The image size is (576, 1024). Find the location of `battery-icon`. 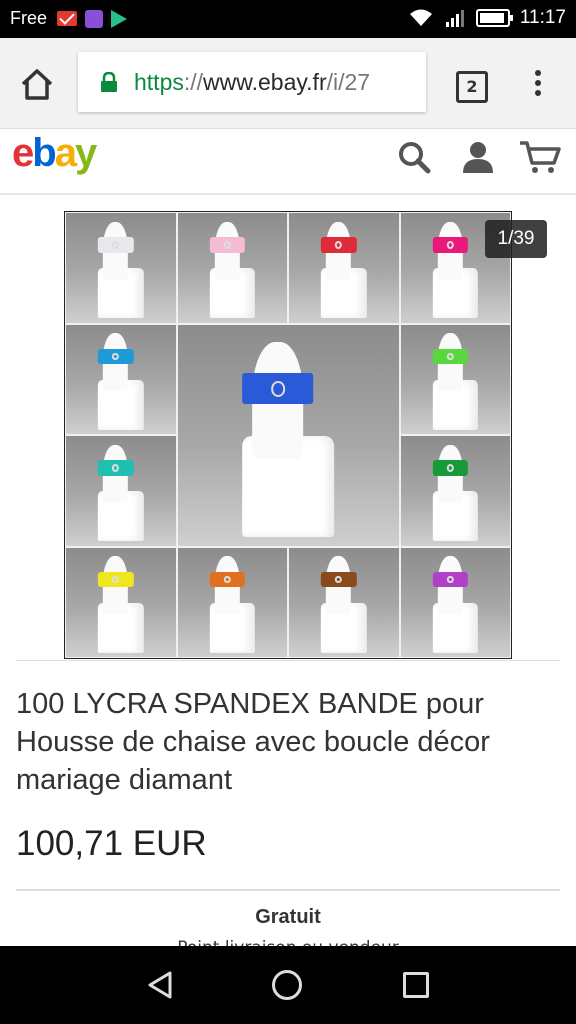

battery-icon is located at coordinates (494, 18).